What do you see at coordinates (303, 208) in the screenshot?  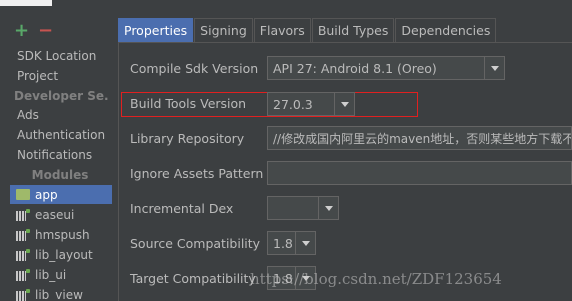 I see `incremental-dex-dropdown` at bounding box center [303, 208].